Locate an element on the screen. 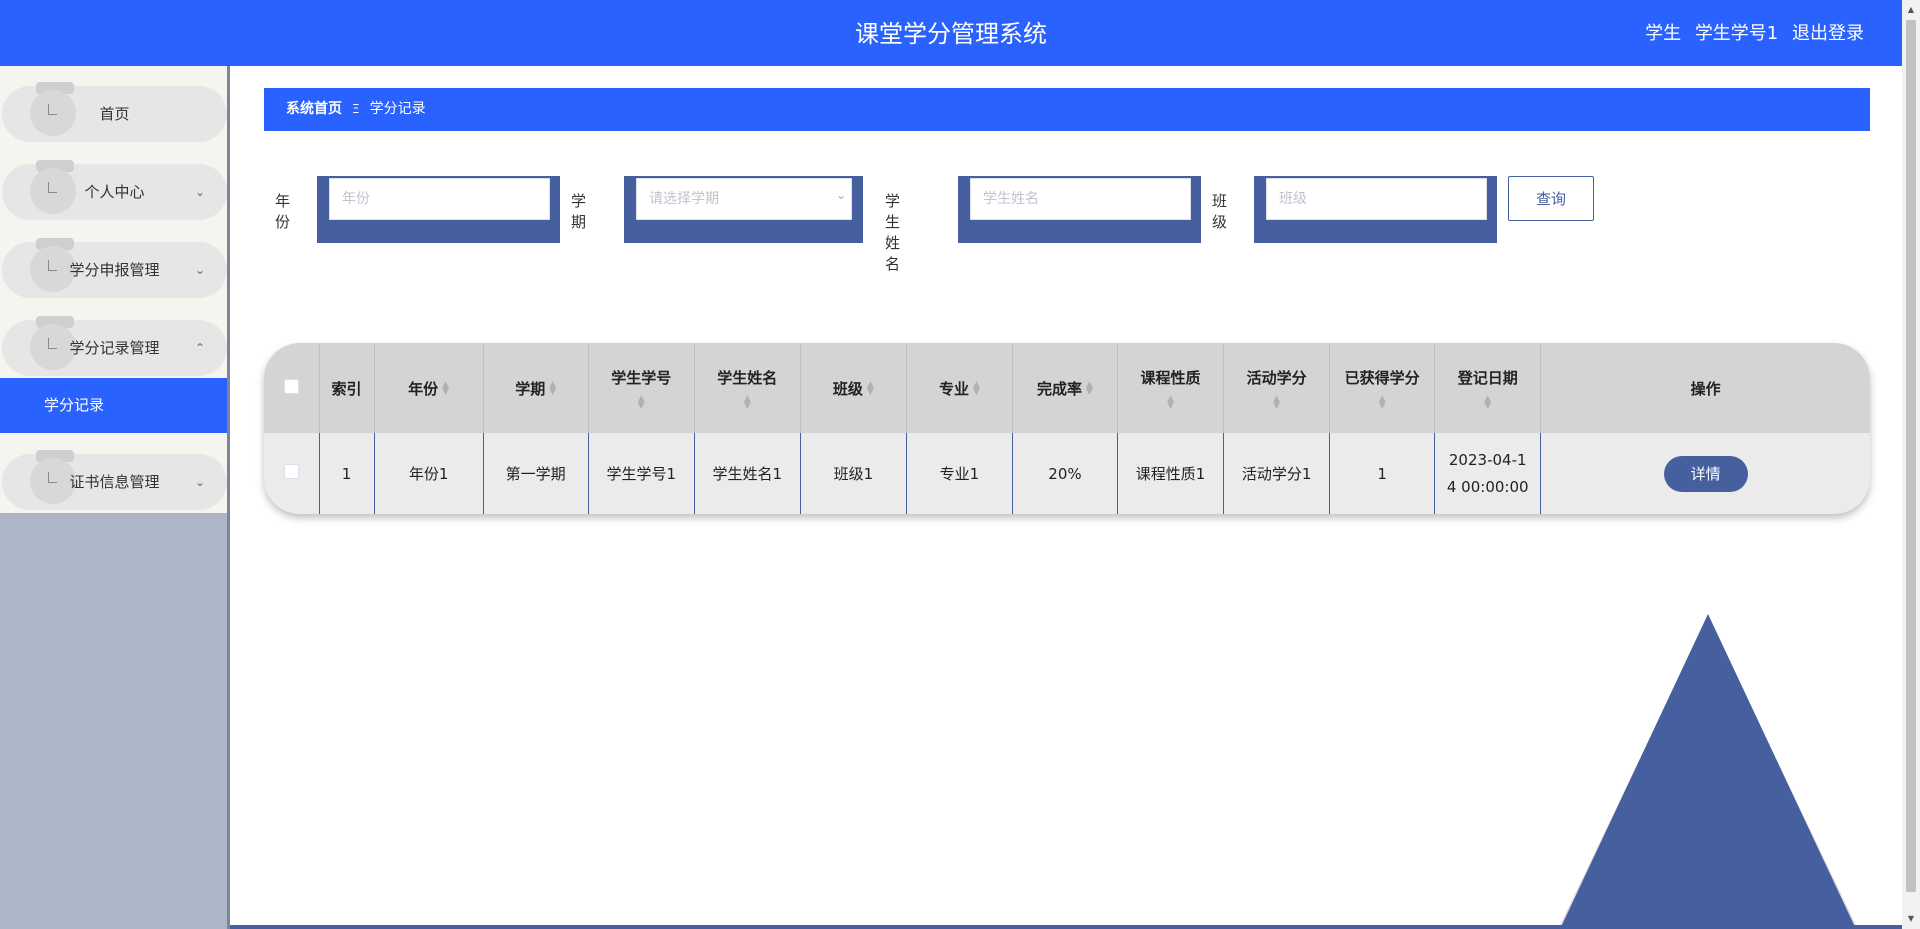 The width and height of the screenshot is (1920, 929). cell-term: 第一学期 is located at coordinates (536, 473).